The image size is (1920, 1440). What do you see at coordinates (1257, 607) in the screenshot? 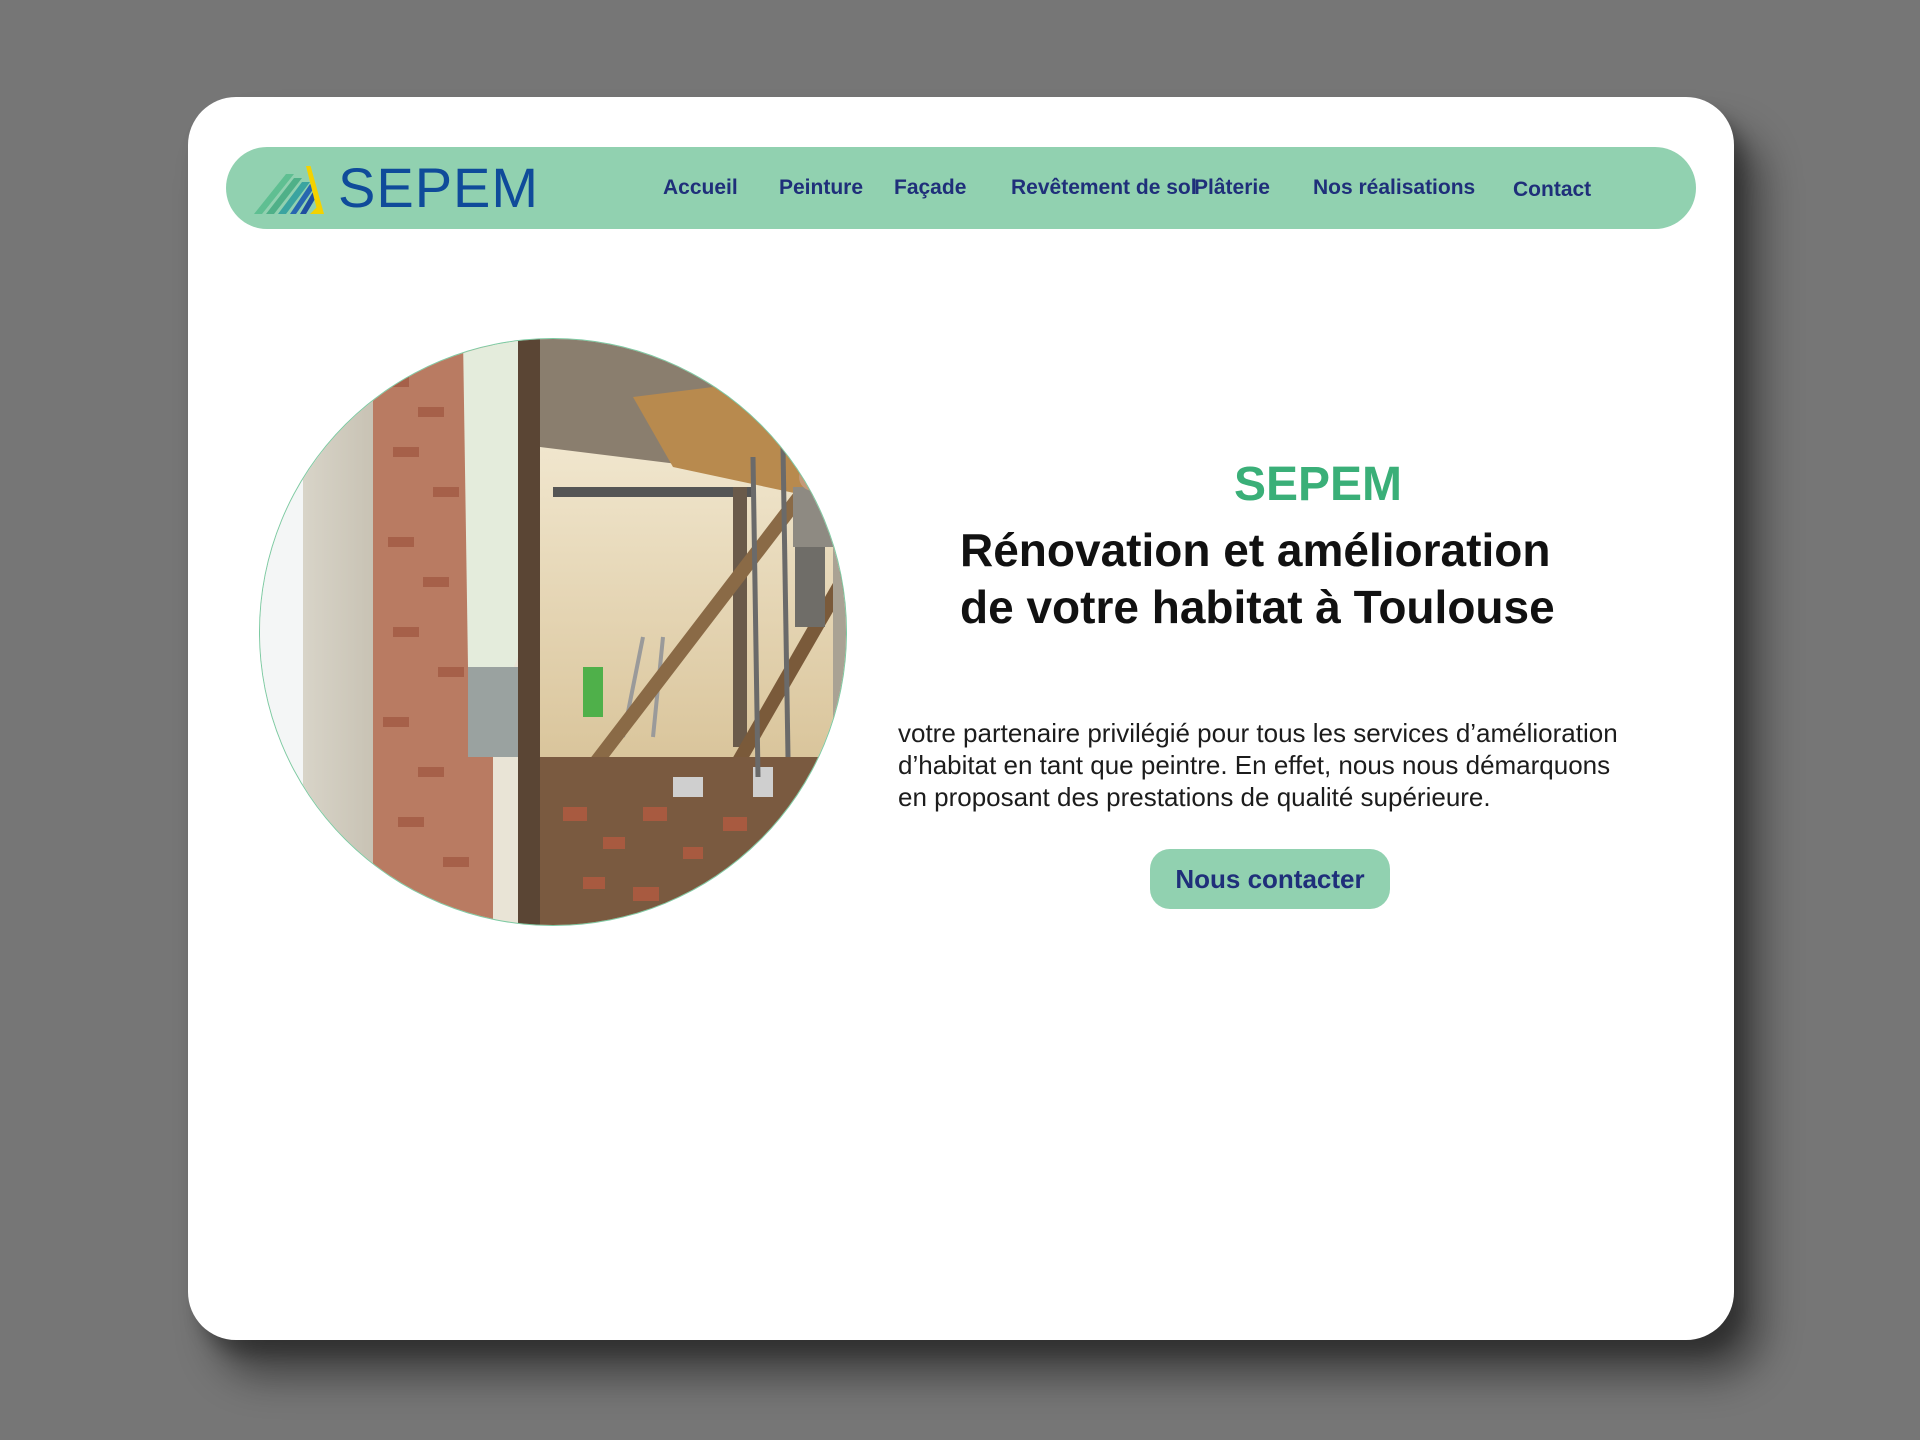
I see `hero-title-line-2: de votre habitat à Toulouse` at bounding box center [1257, 607].